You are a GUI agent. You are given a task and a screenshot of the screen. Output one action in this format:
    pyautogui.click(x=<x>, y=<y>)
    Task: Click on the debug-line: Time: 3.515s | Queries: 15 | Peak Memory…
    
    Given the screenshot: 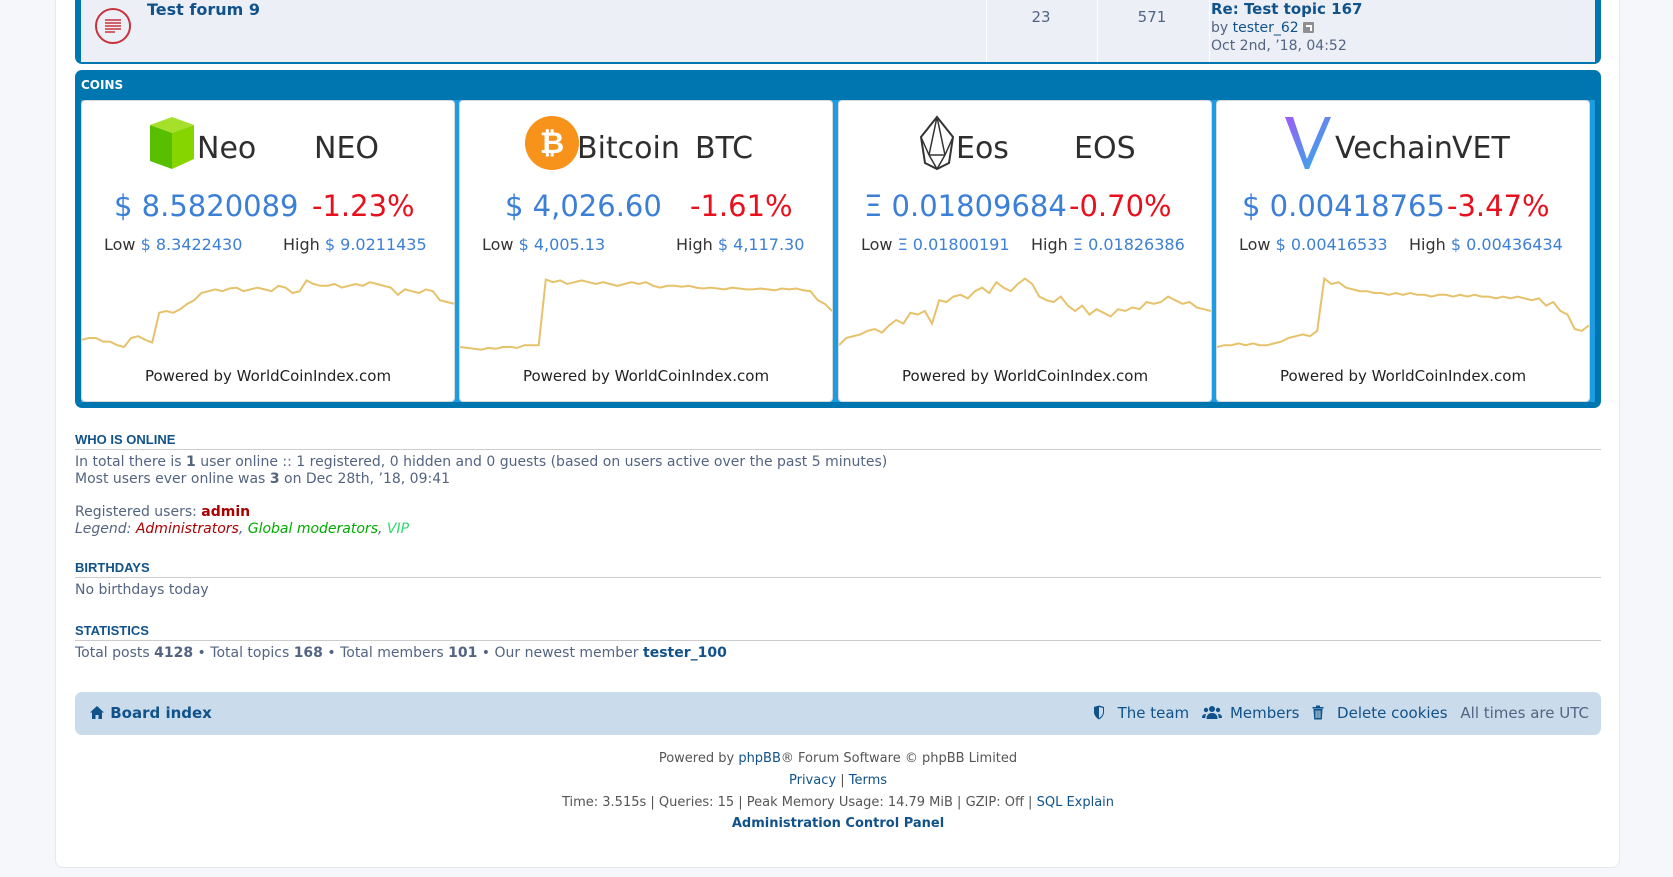 What is the action you would take?
    pyautogui.click(x=838, y=802)
    